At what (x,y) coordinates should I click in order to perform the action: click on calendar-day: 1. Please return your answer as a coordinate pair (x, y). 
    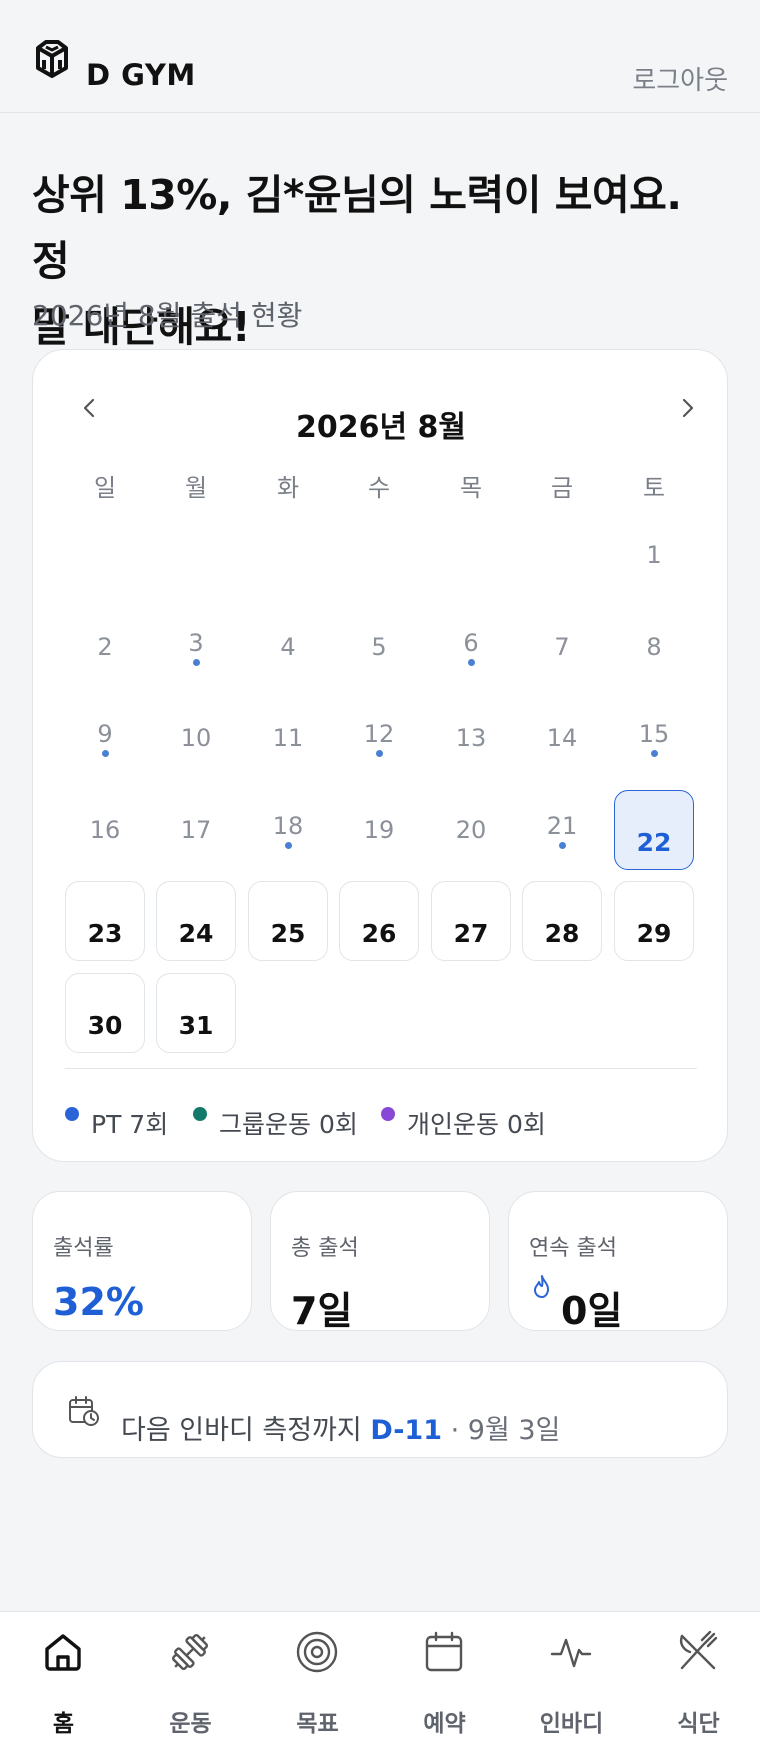
    Looking at the image, I should click on (654, 555).